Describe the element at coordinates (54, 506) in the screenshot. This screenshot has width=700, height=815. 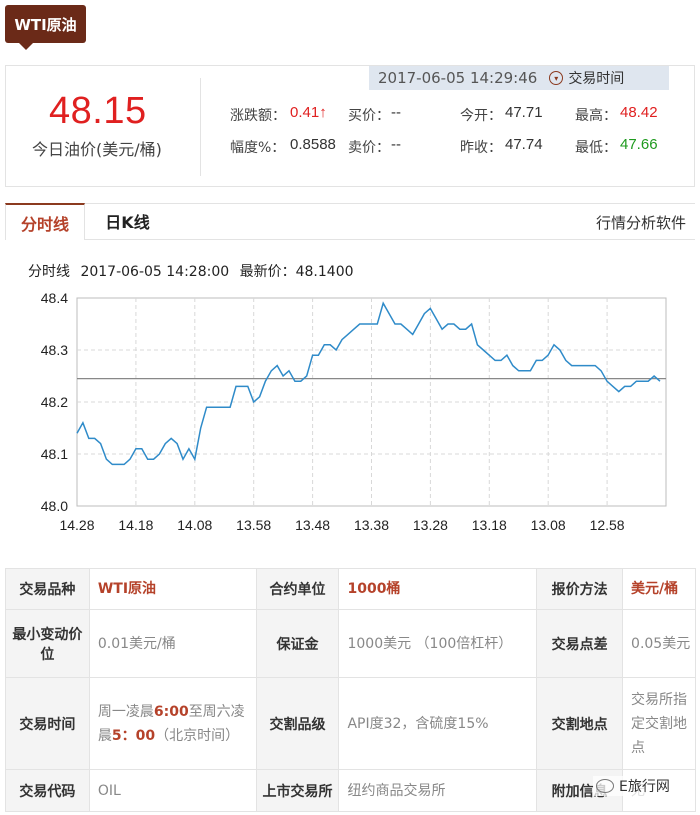
I see `y-tick-label: 48.0` at that location.